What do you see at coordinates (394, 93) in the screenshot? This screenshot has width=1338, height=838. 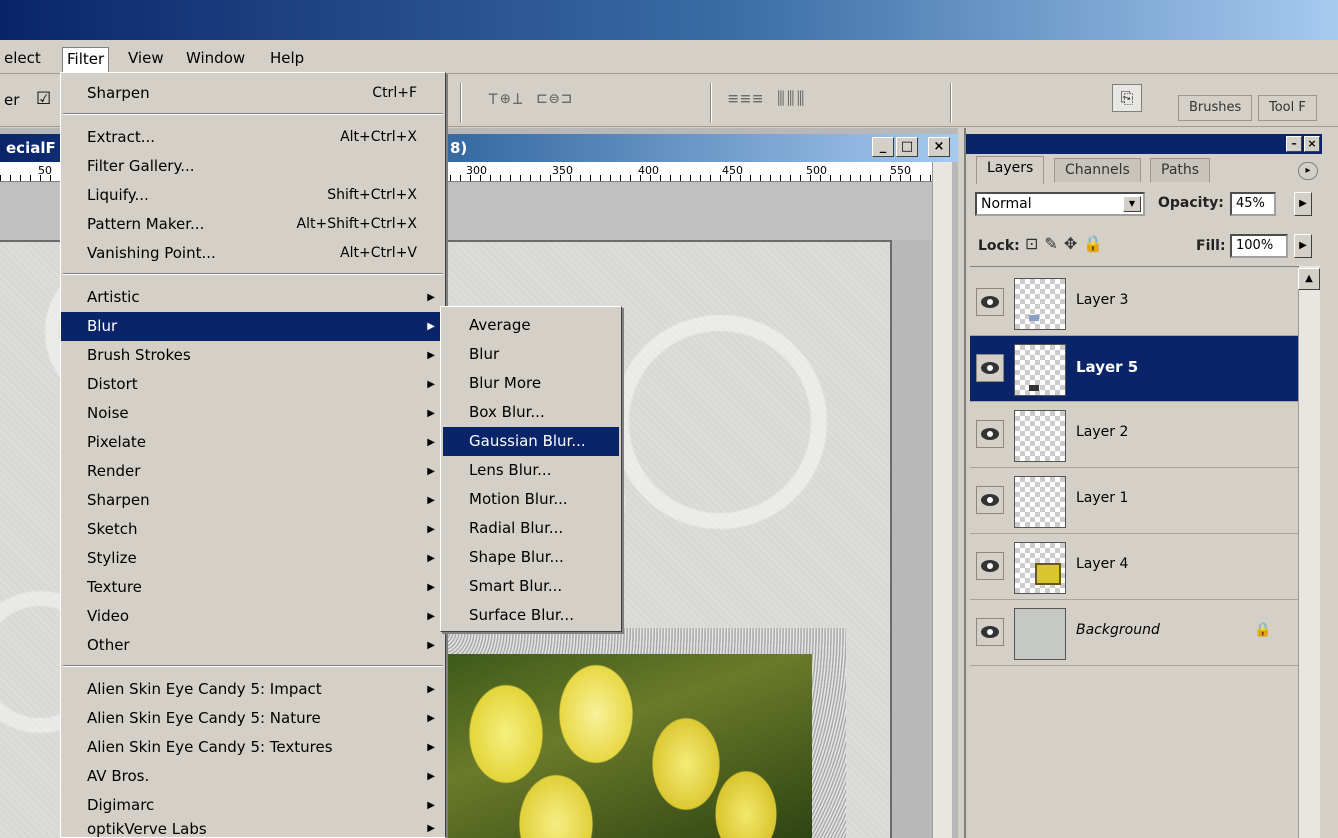 I see `menu-shortcut: Ctrl+F` at bounding box center [394, 93].